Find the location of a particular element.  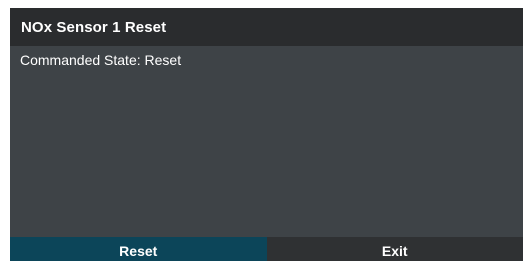

dialog-title: NOx Sensor 1 Reset is located at coordinates (94, 27).